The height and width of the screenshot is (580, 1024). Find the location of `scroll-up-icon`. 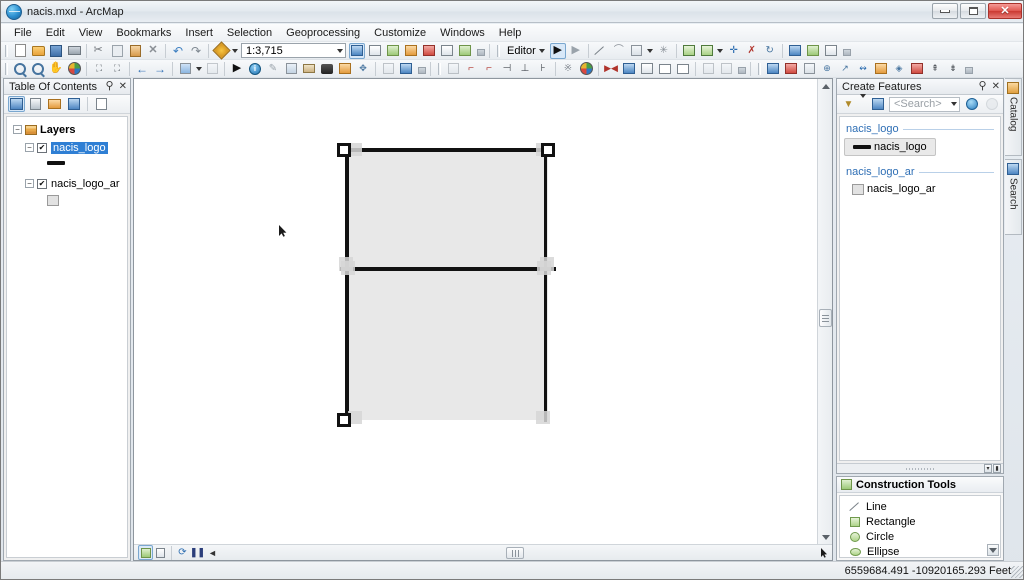

scroll-up-icon is located at coordinates (825, 86).